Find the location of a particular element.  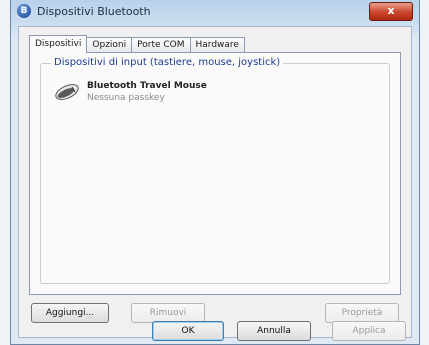

properties-button: Proprietà is located at coordinates (362, 313).